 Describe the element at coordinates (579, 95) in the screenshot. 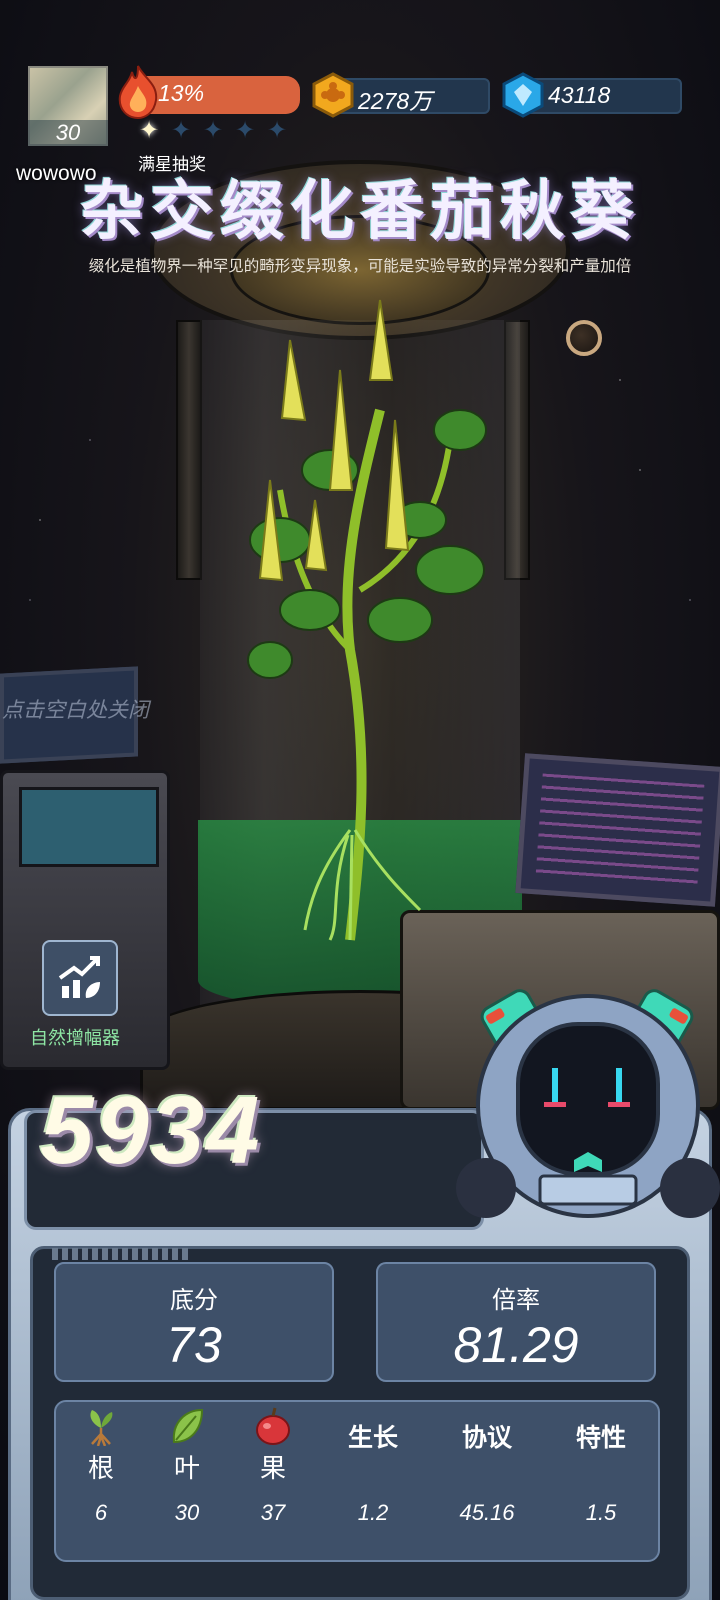

I see `gem-value: 43118` at that location.